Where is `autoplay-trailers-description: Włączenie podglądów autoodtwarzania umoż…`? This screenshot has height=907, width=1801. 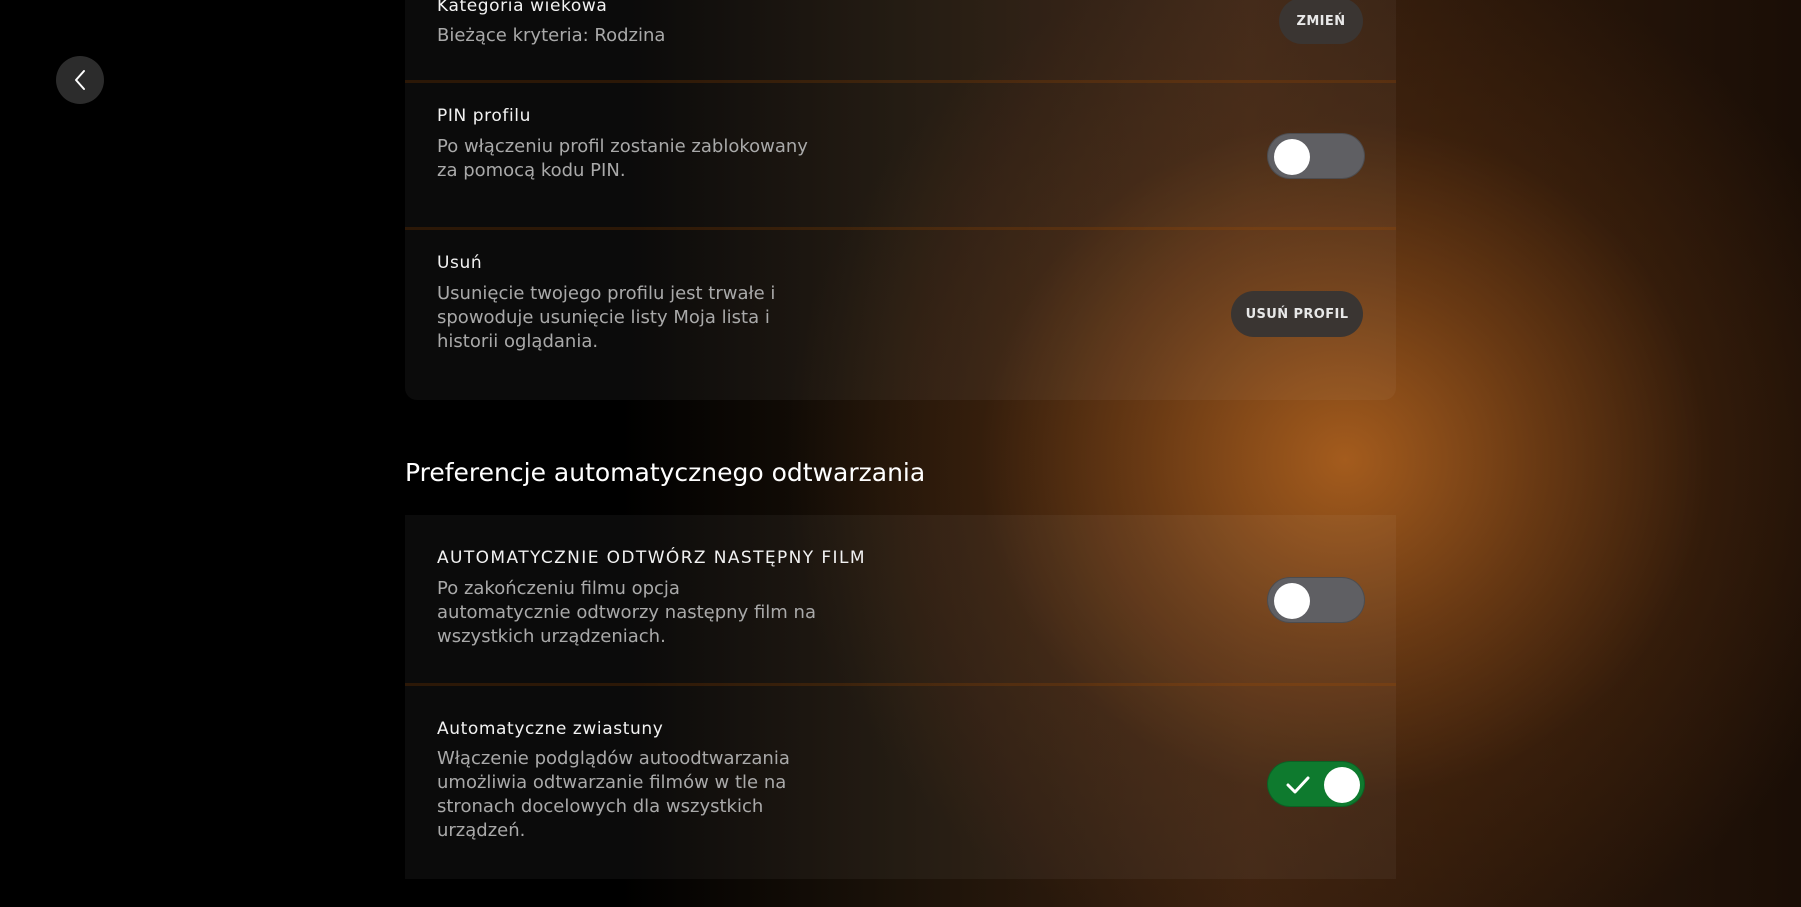 autoplay-trailers-description: Włączenie podglądów autoodtwarzania umoż… is located at coordinates (613, 794).